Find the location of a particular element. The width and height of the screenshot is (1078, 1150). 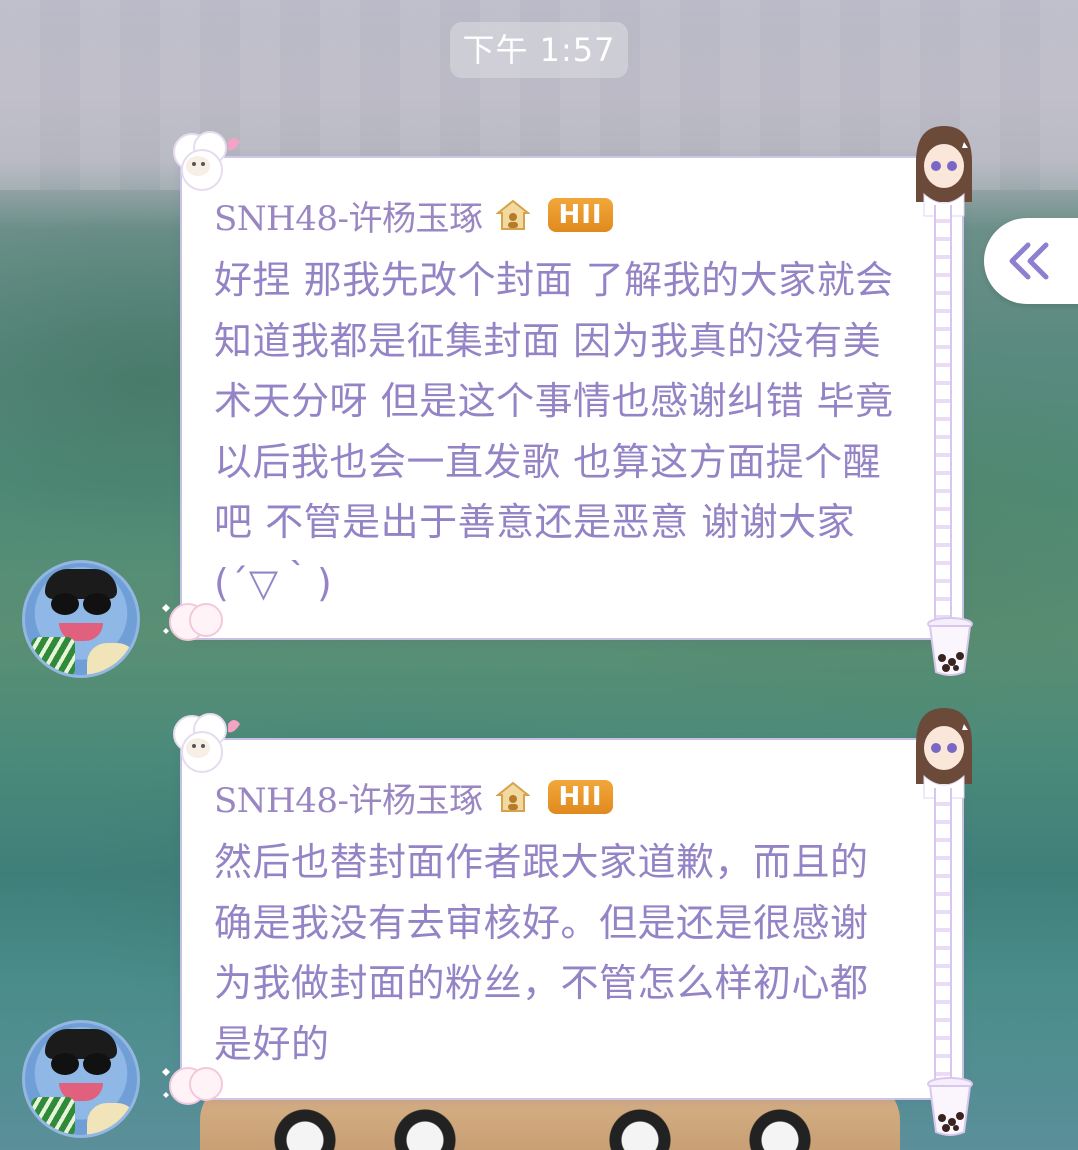

side-panel-toggle-button is located at coordinates (1031, 261).